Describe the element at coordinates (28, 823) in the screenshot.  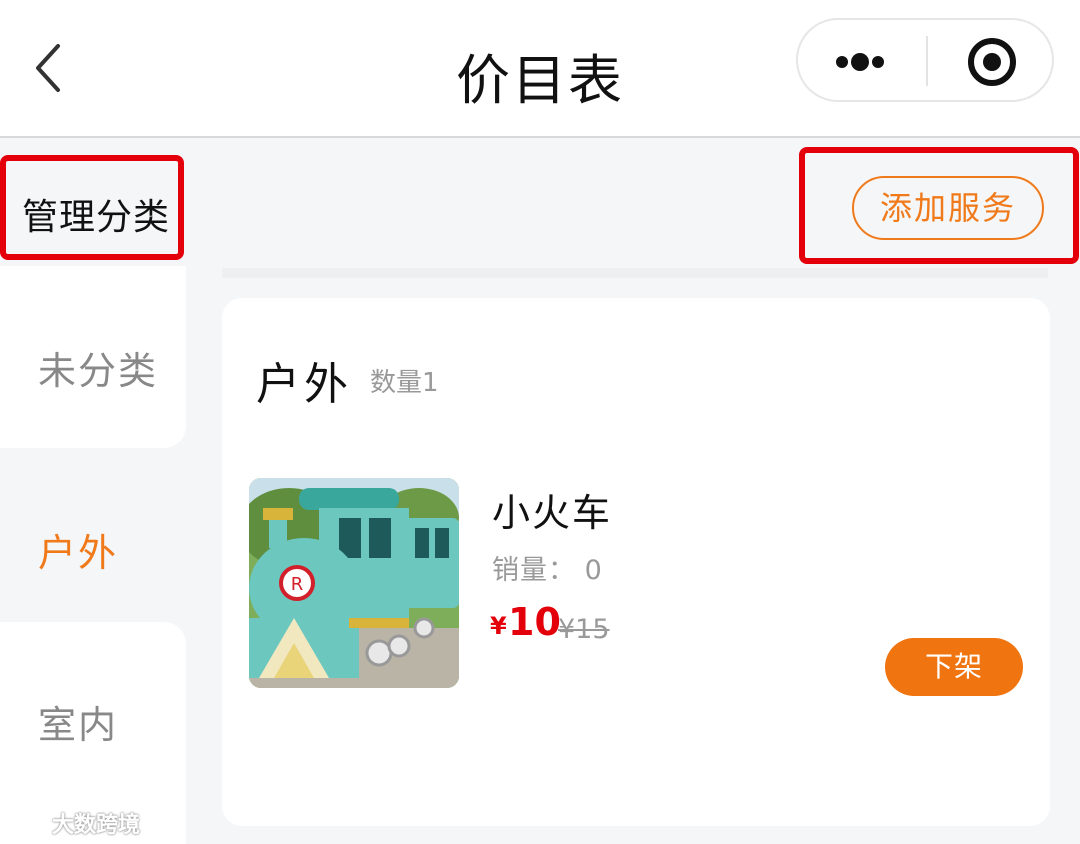
I see `watermark-logo-icon` at that location.